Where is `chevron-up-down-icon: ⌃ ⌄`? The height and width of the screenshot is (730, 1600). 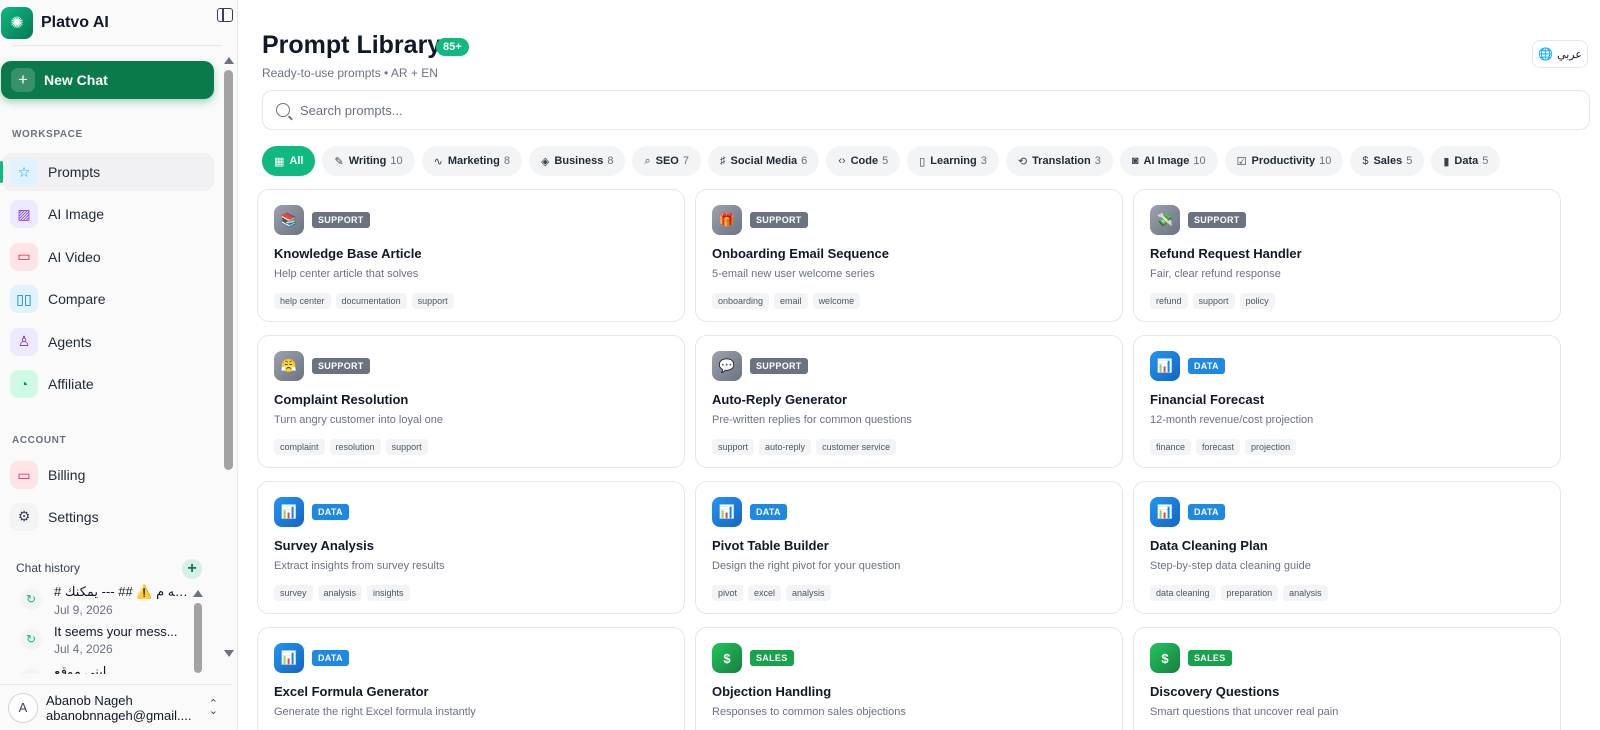 chevron-up-down-icon: ⌃ ⌄ is located at coordinates (213, 708).